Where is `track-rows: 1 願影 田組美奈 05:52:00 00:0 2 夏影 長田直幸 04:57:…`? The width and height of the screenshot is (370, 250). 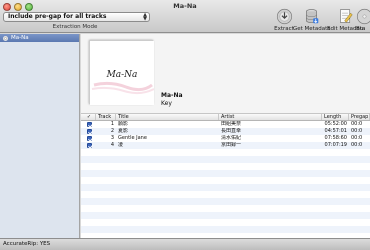 track-rows: 1 願影 田組美奈 05:52:00 00:0 2 夏影 長田直幸 04:57:… is located at coordinates (225, 135).